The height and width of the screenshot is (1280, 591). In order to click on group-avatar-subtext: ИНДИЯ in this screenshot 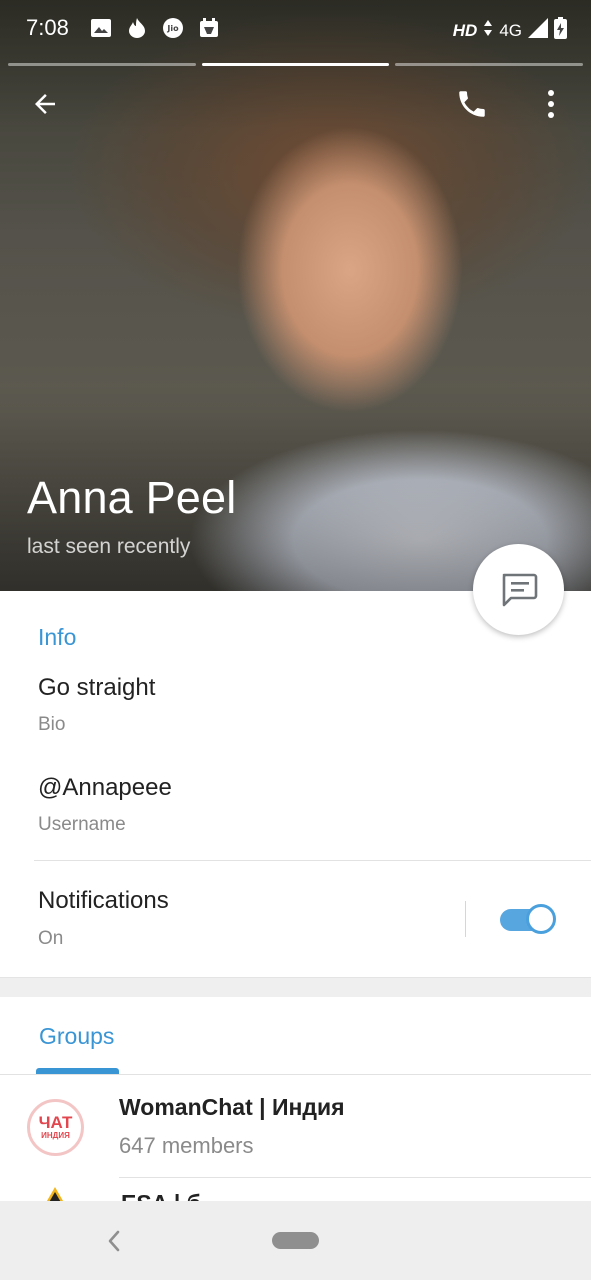, I will do `click(55, 1135)`.